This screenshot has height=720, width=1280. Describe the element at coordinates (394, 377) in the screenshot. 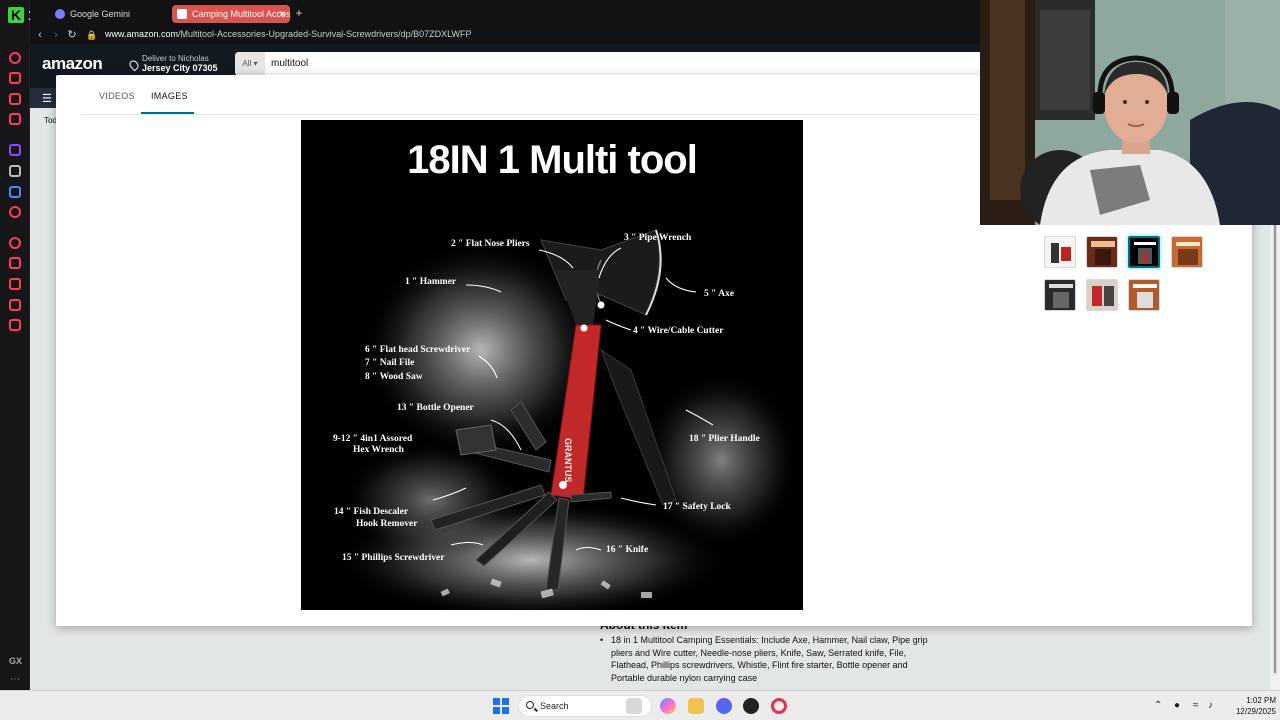

I see `label-wood-saw: 8 ″ Wood Saw` at that location.